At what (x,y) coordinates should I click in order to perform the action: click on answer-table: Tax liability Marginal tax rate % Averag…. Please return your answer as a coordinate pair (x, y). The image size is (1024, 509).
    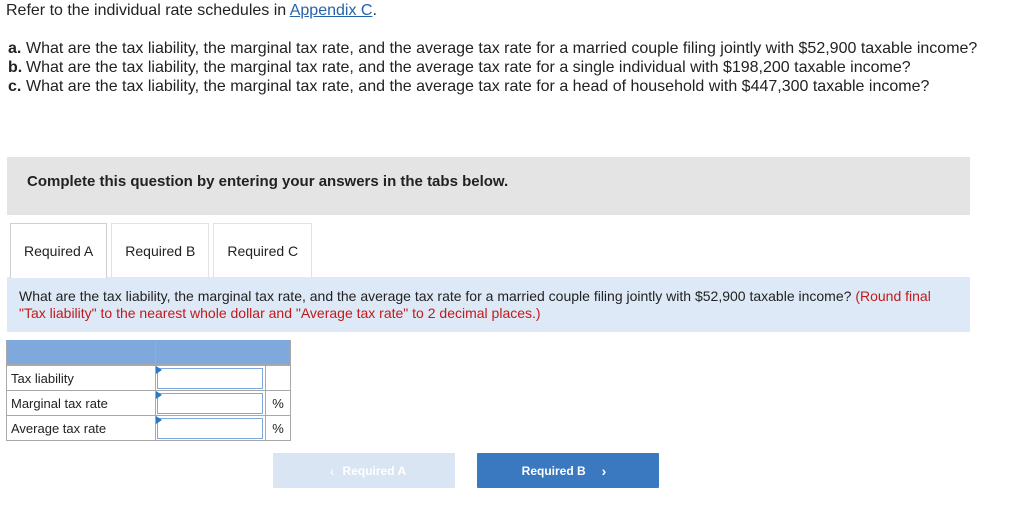
    Looking at the image, I should click on (148, 390).